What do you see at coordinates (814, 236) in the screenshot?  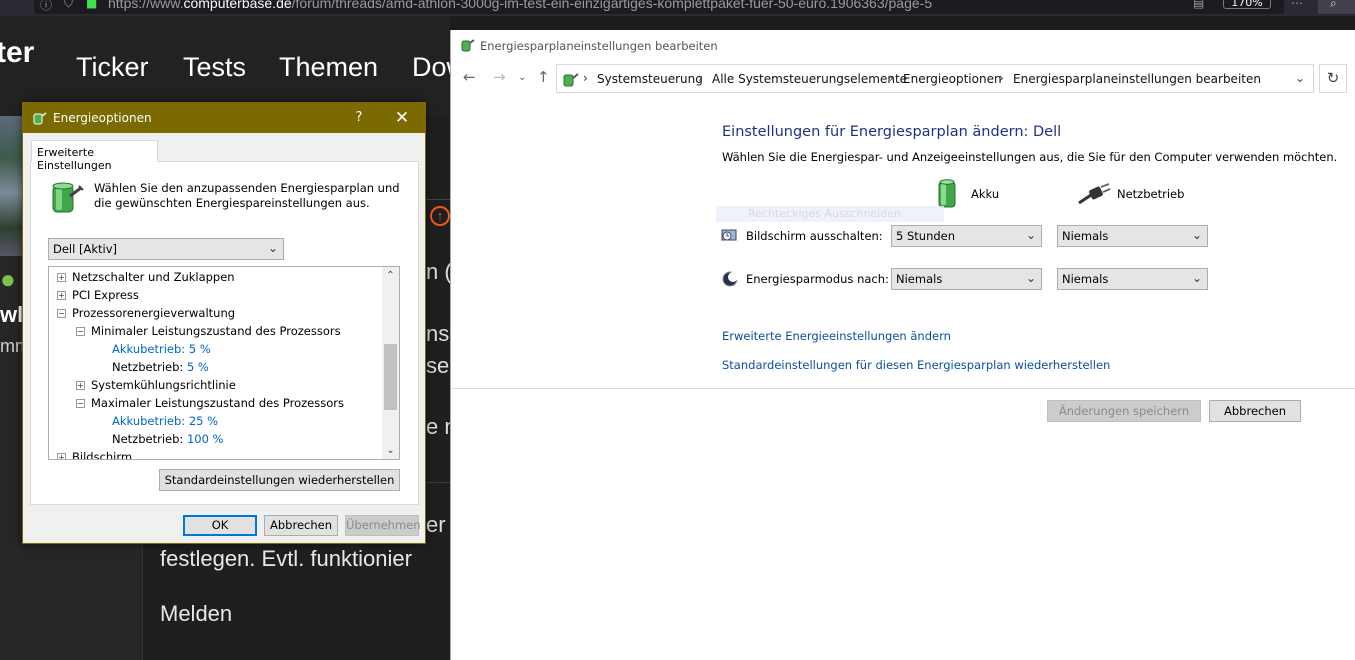 I see `setting-label-display-off: Bildschirm ausschalten:` at bounding box center [814, 236].